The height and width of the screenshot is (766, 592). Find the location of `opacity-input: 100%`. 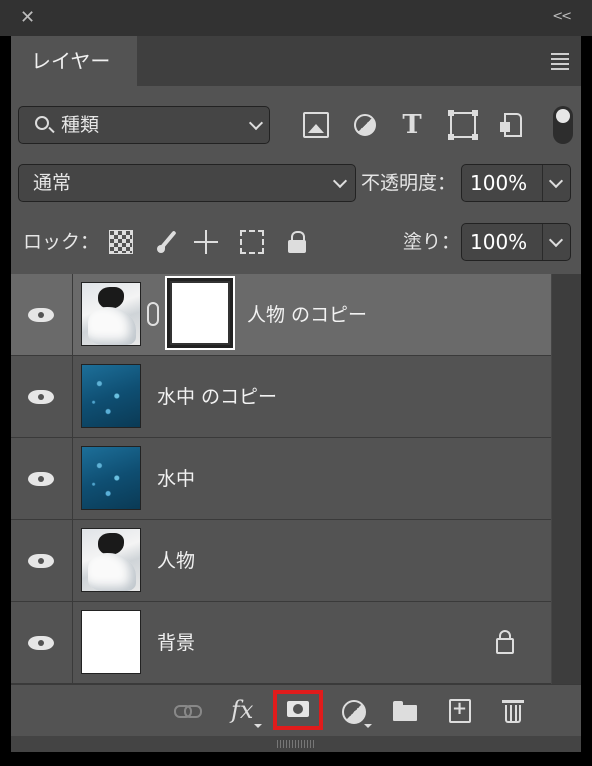

opacity-input: 100% is located at coordinates (516, 183).